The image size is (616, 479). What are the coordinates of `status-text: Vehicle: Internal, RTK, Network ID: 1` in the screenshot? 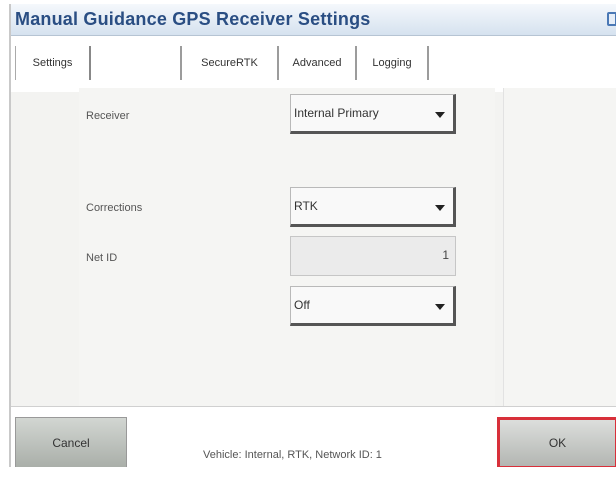 It's located at (292, 455).